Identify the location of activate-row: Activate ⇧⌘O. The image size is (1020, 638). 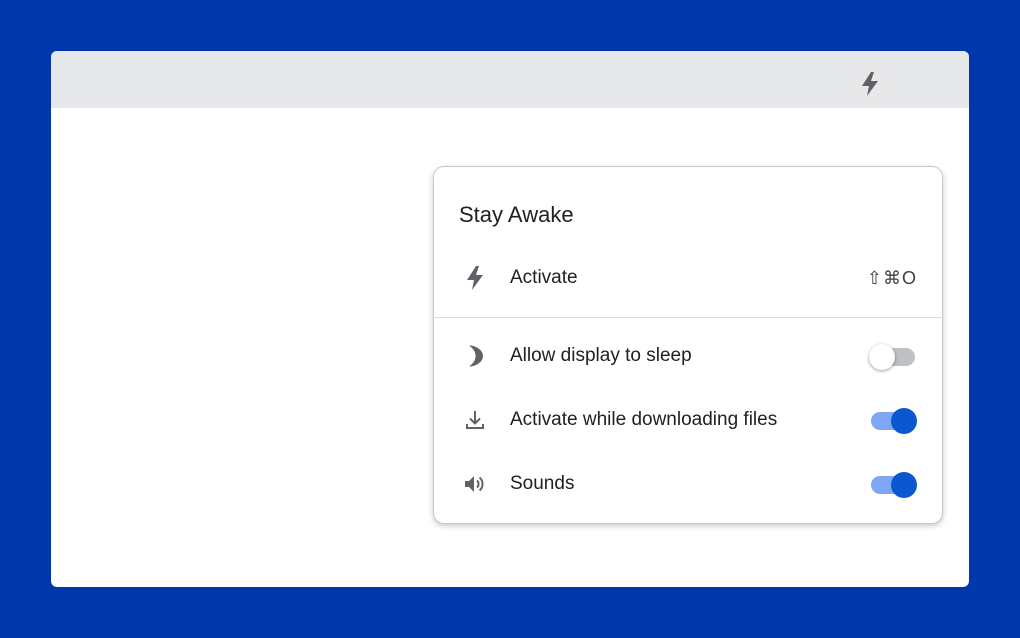
(688, 278).